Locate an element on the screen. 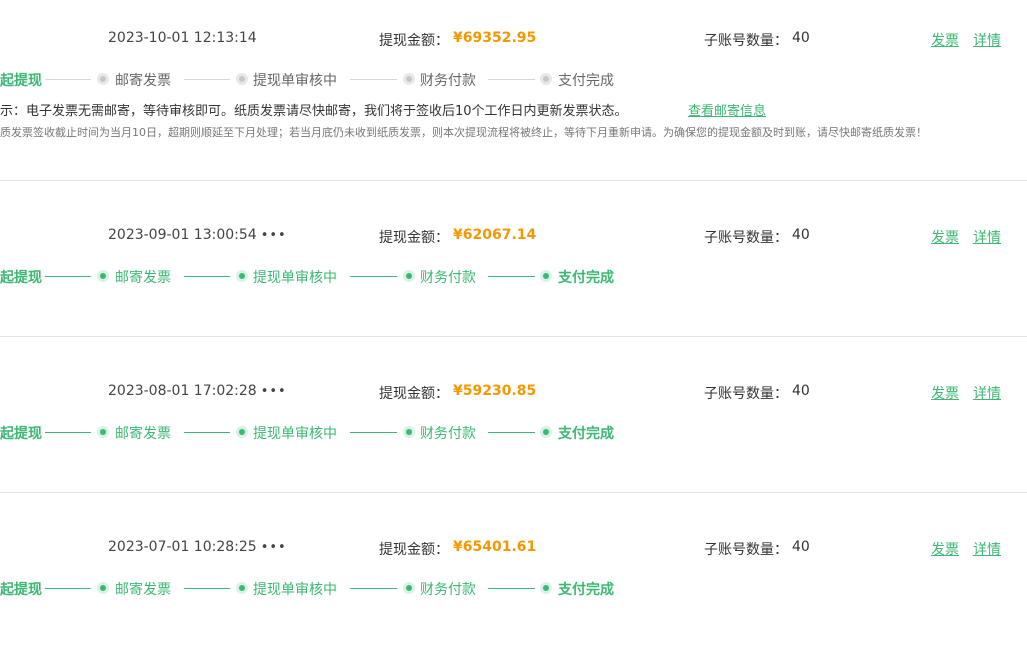  record-time: 2023-08-01 17:02:28 is located at coordinates (182, 391).